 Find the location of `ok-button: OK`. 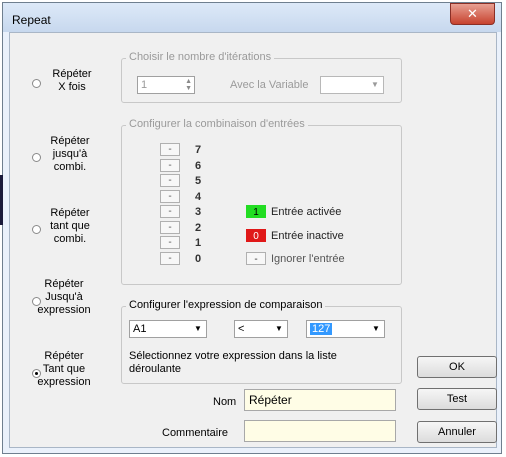

ok-button: OK is located at coordinates (457, 367).